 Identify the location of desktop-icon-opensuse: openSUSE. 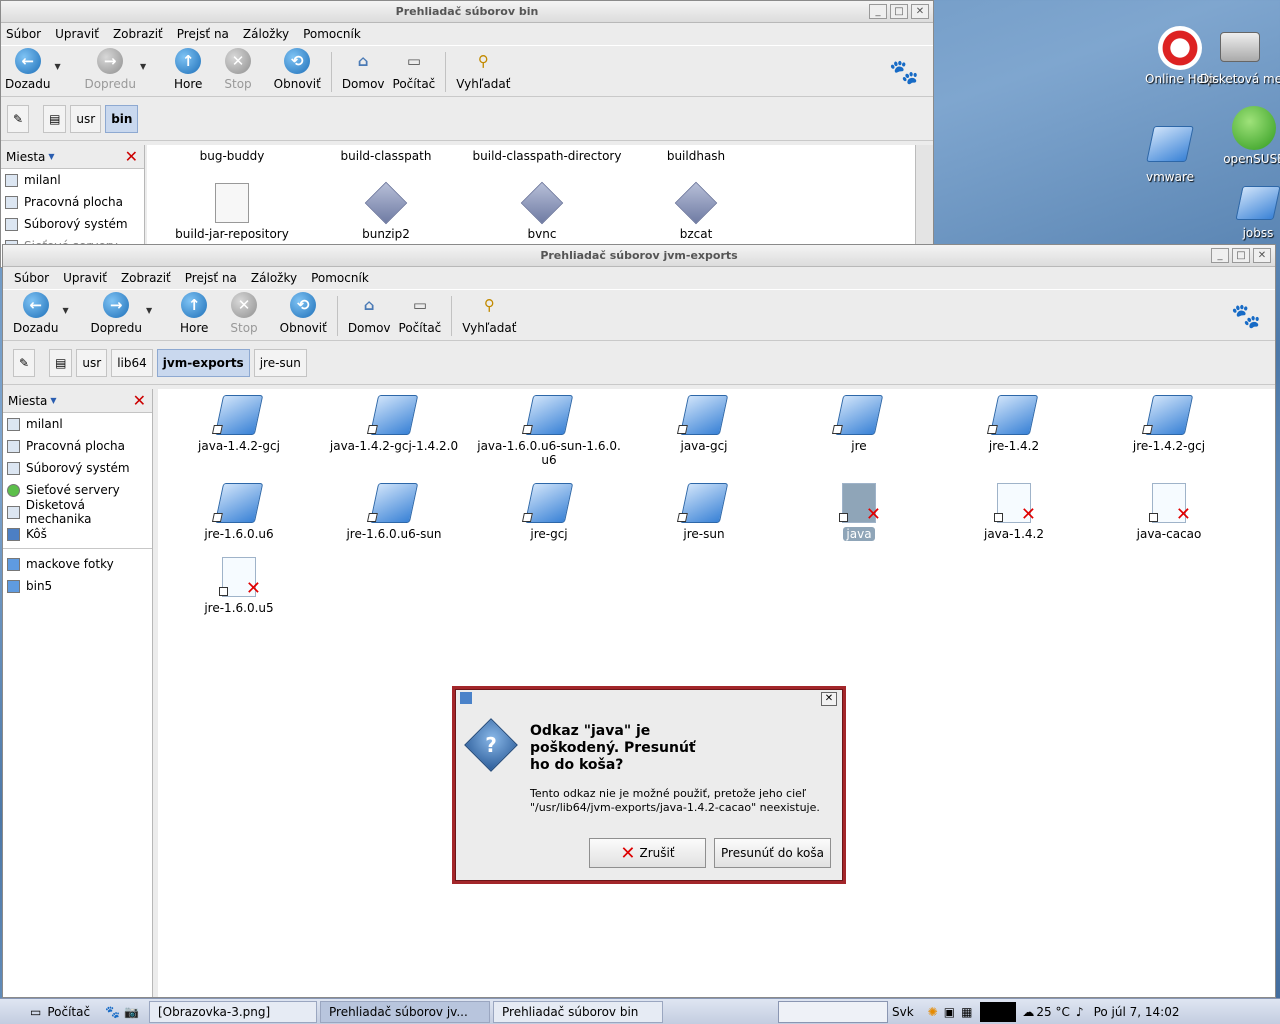
(1247, 136).